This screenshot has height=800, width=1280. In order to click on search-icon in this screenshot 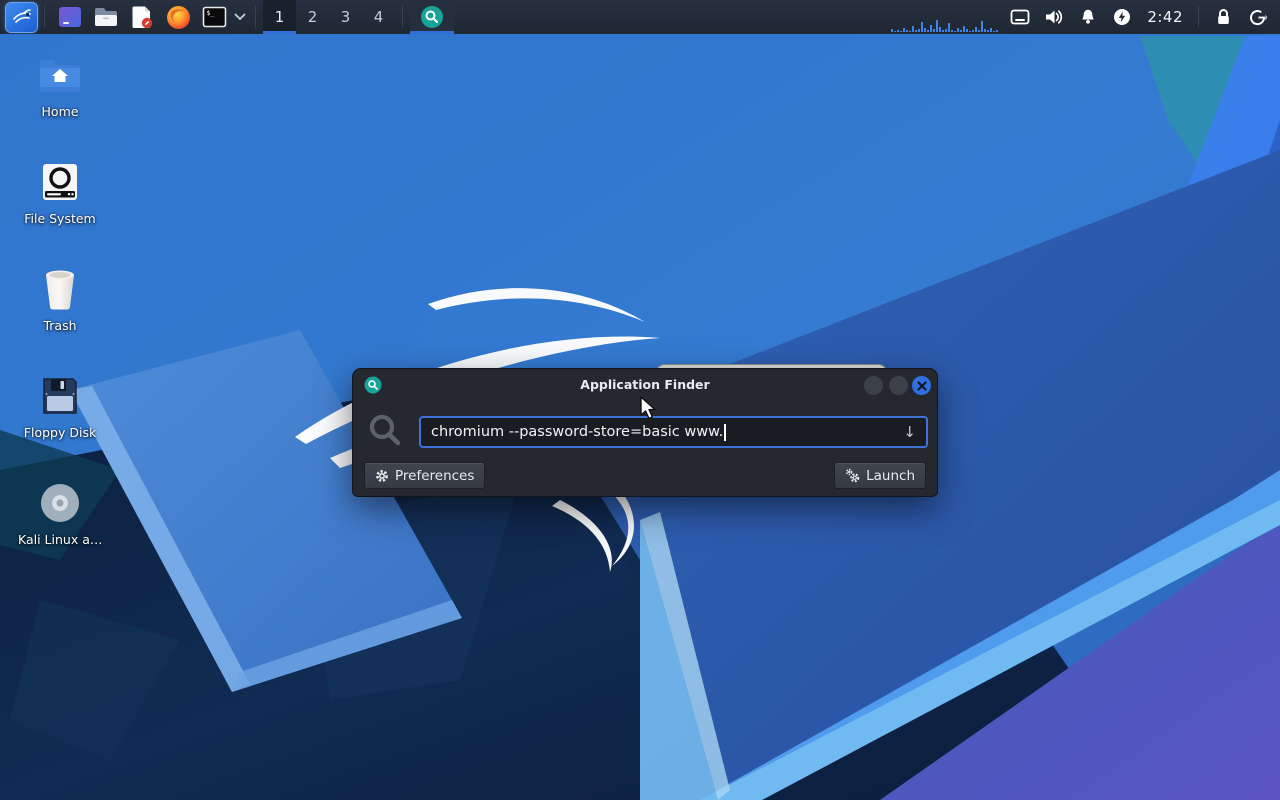, I will do `click(385, 430)`.